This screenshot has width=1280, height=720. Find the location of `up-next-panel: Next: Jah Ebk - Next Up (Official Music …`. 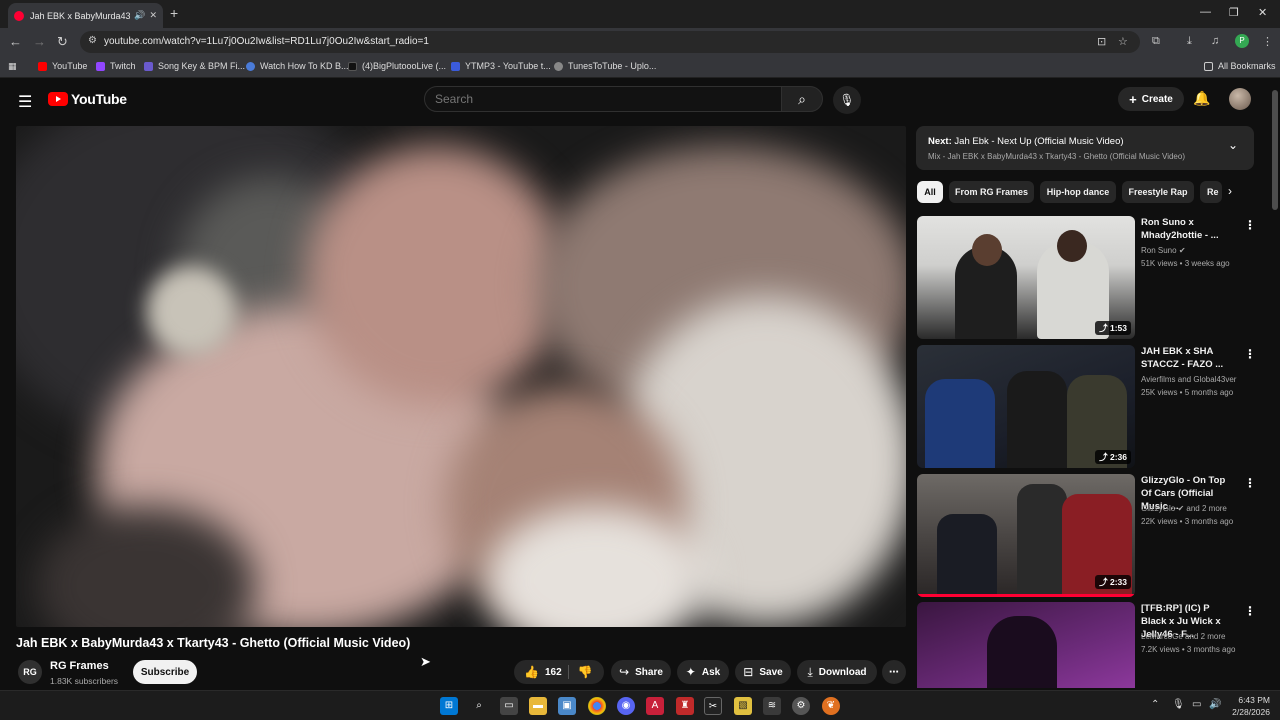

up-next-panel: Next: Jah Ebk - Next Up (Official Music … is located at coordinates (1085, 148).